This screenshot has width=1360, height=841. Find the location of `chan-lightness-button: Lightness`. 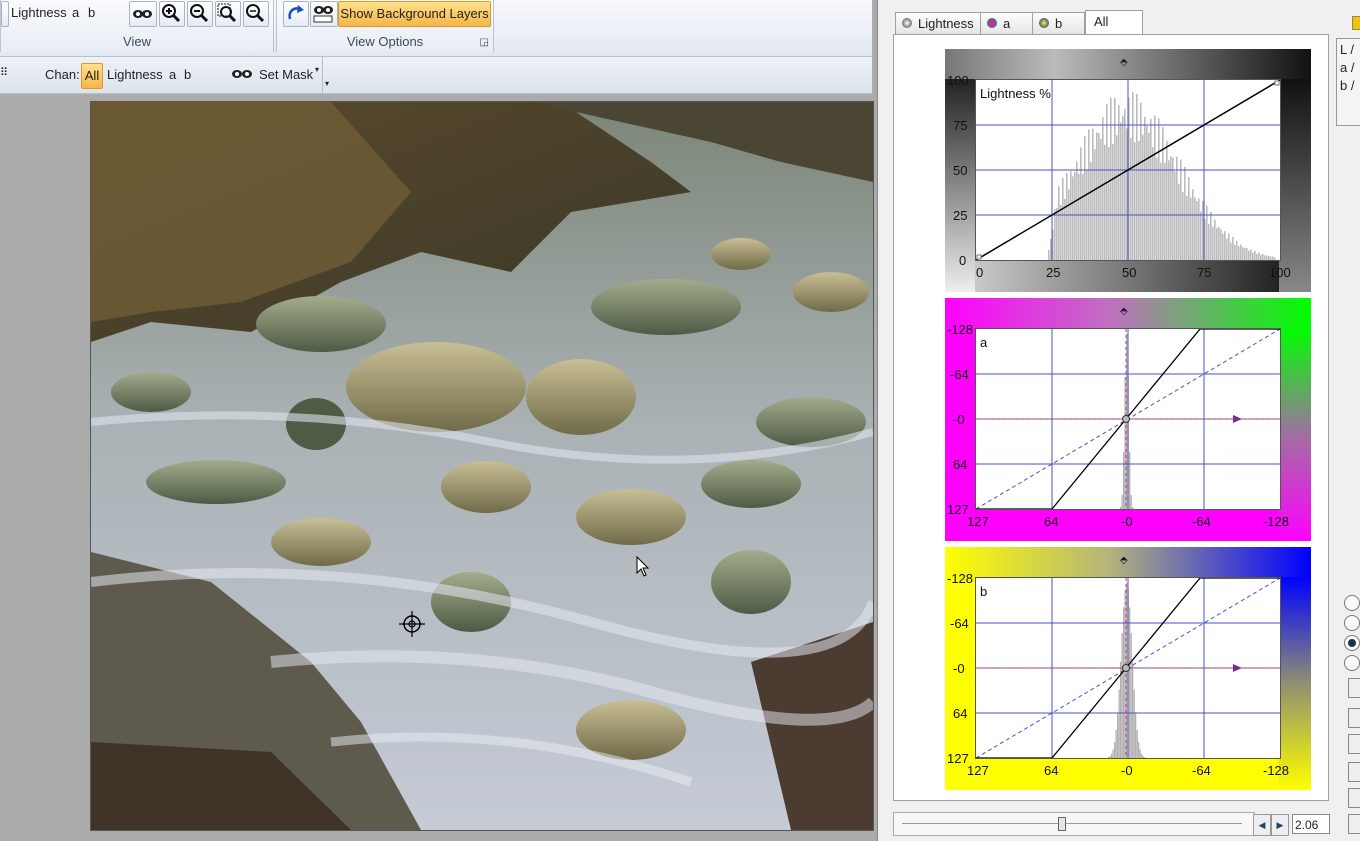

chan-lightness-button: Lightness is located at coordinates (135, 74).